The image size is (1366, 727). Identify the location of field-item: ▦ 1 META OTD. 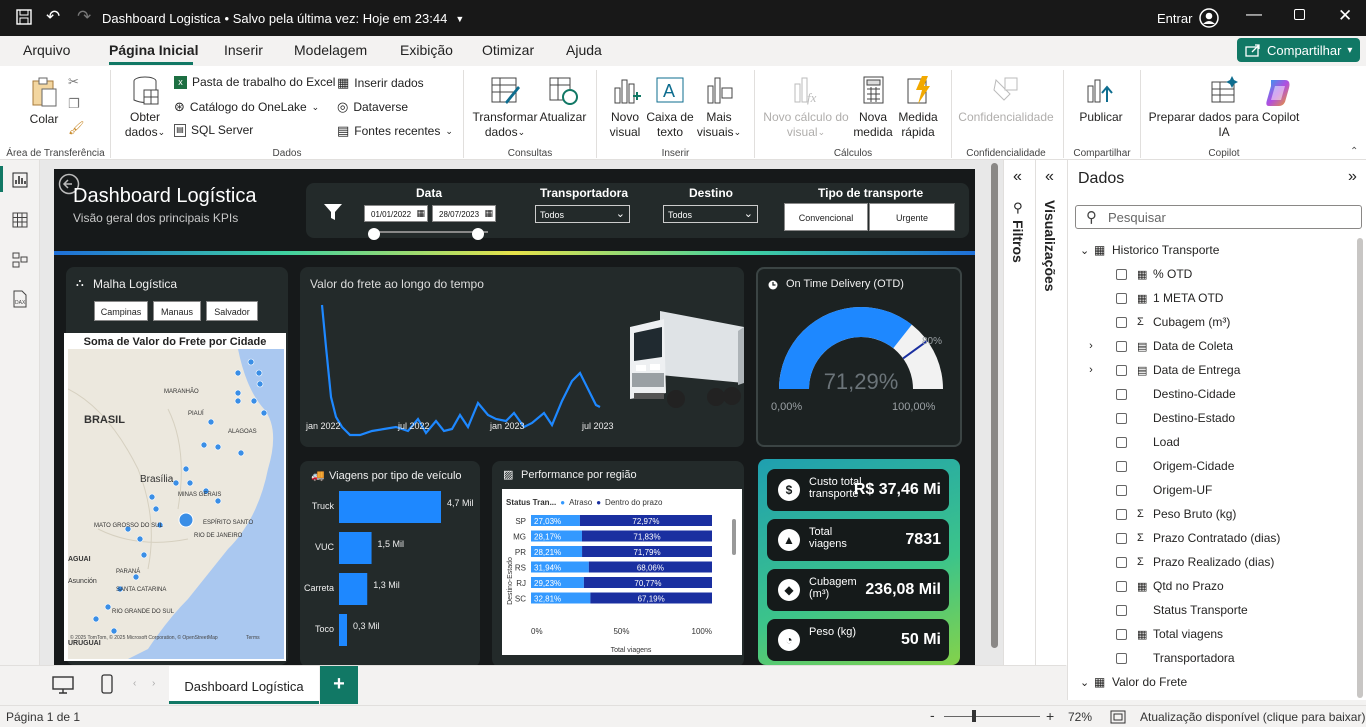
(1218, 298).